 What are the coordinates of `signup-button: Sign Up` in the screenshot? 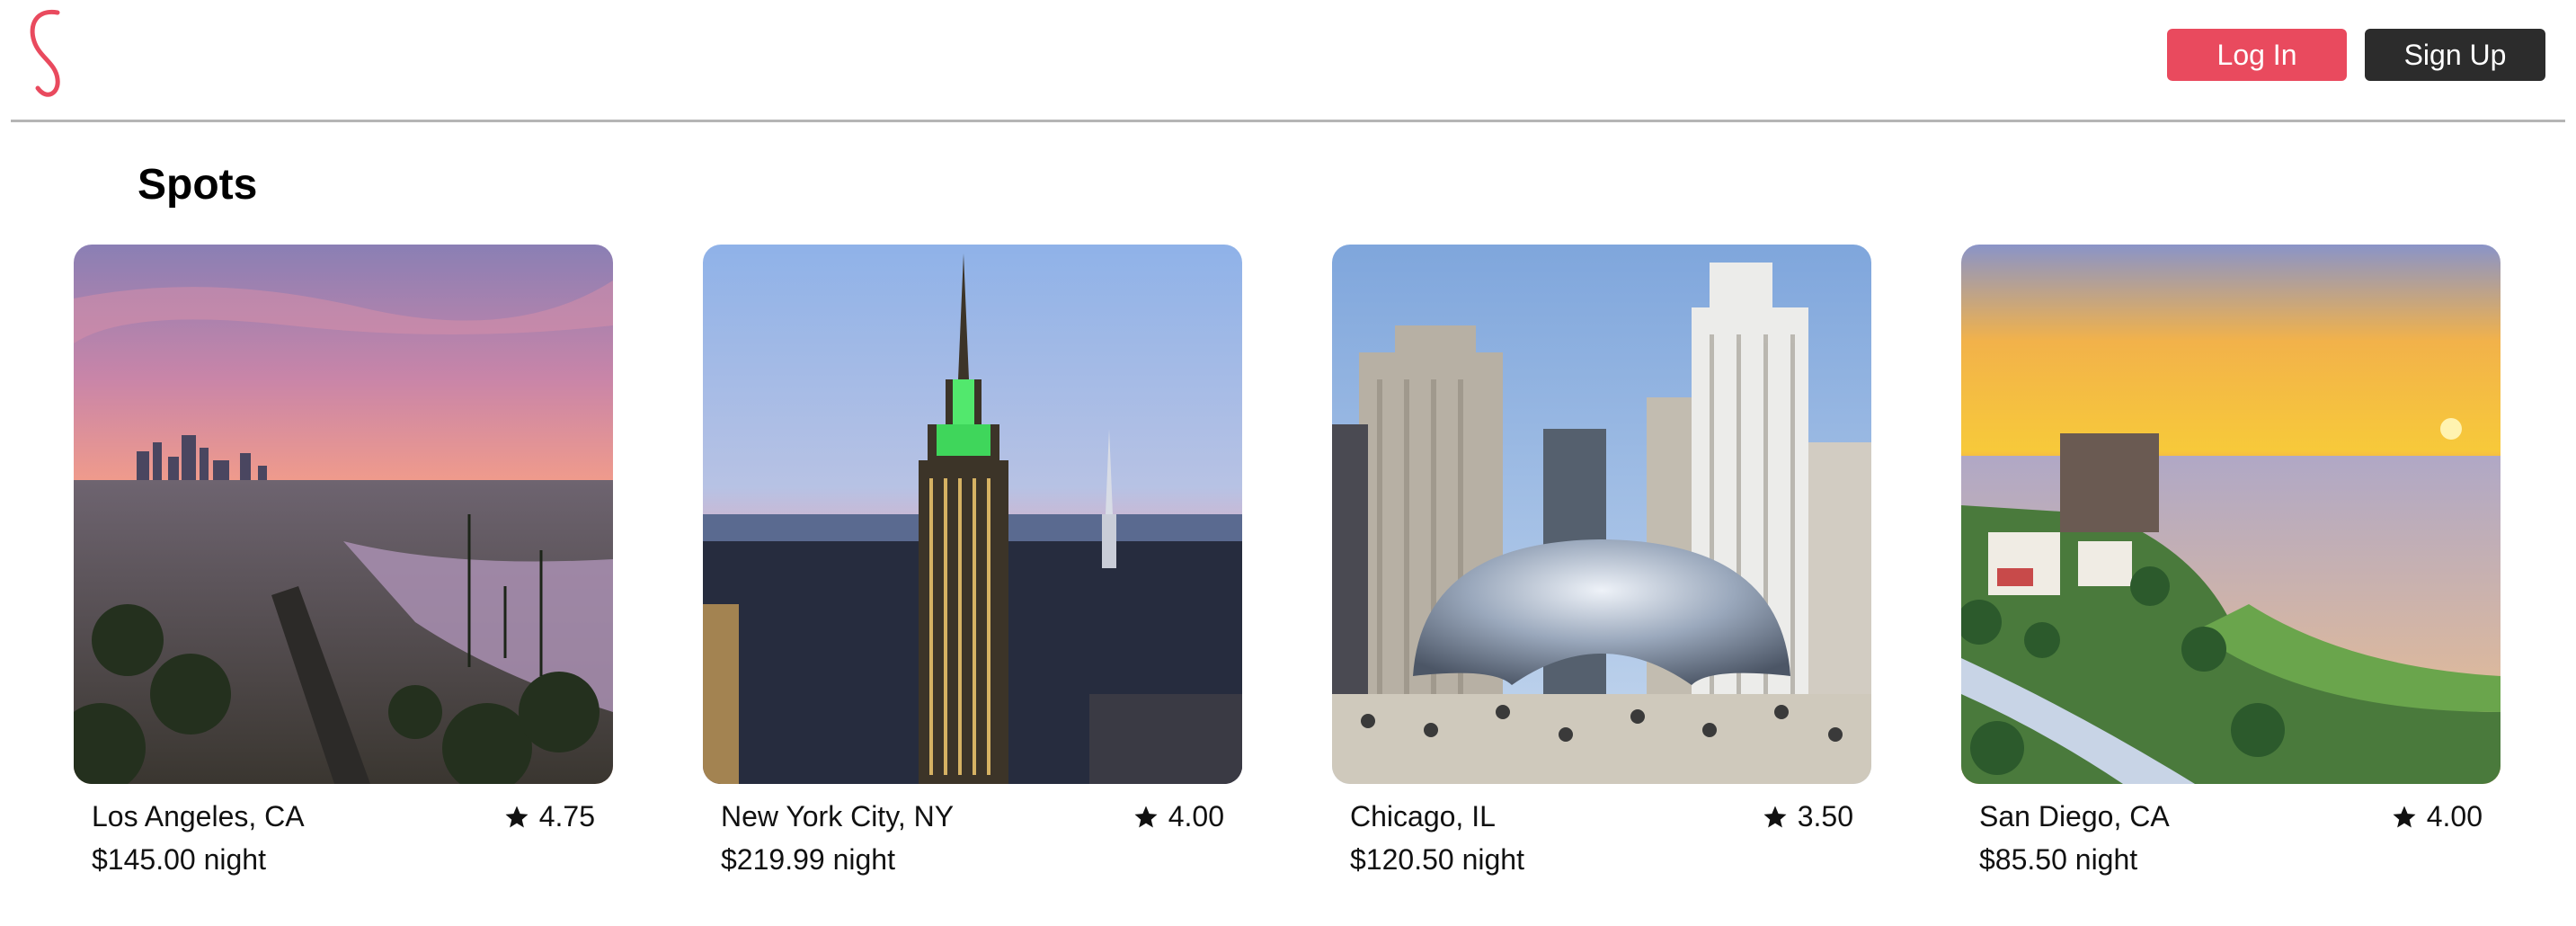 It's located at (2455, 55).